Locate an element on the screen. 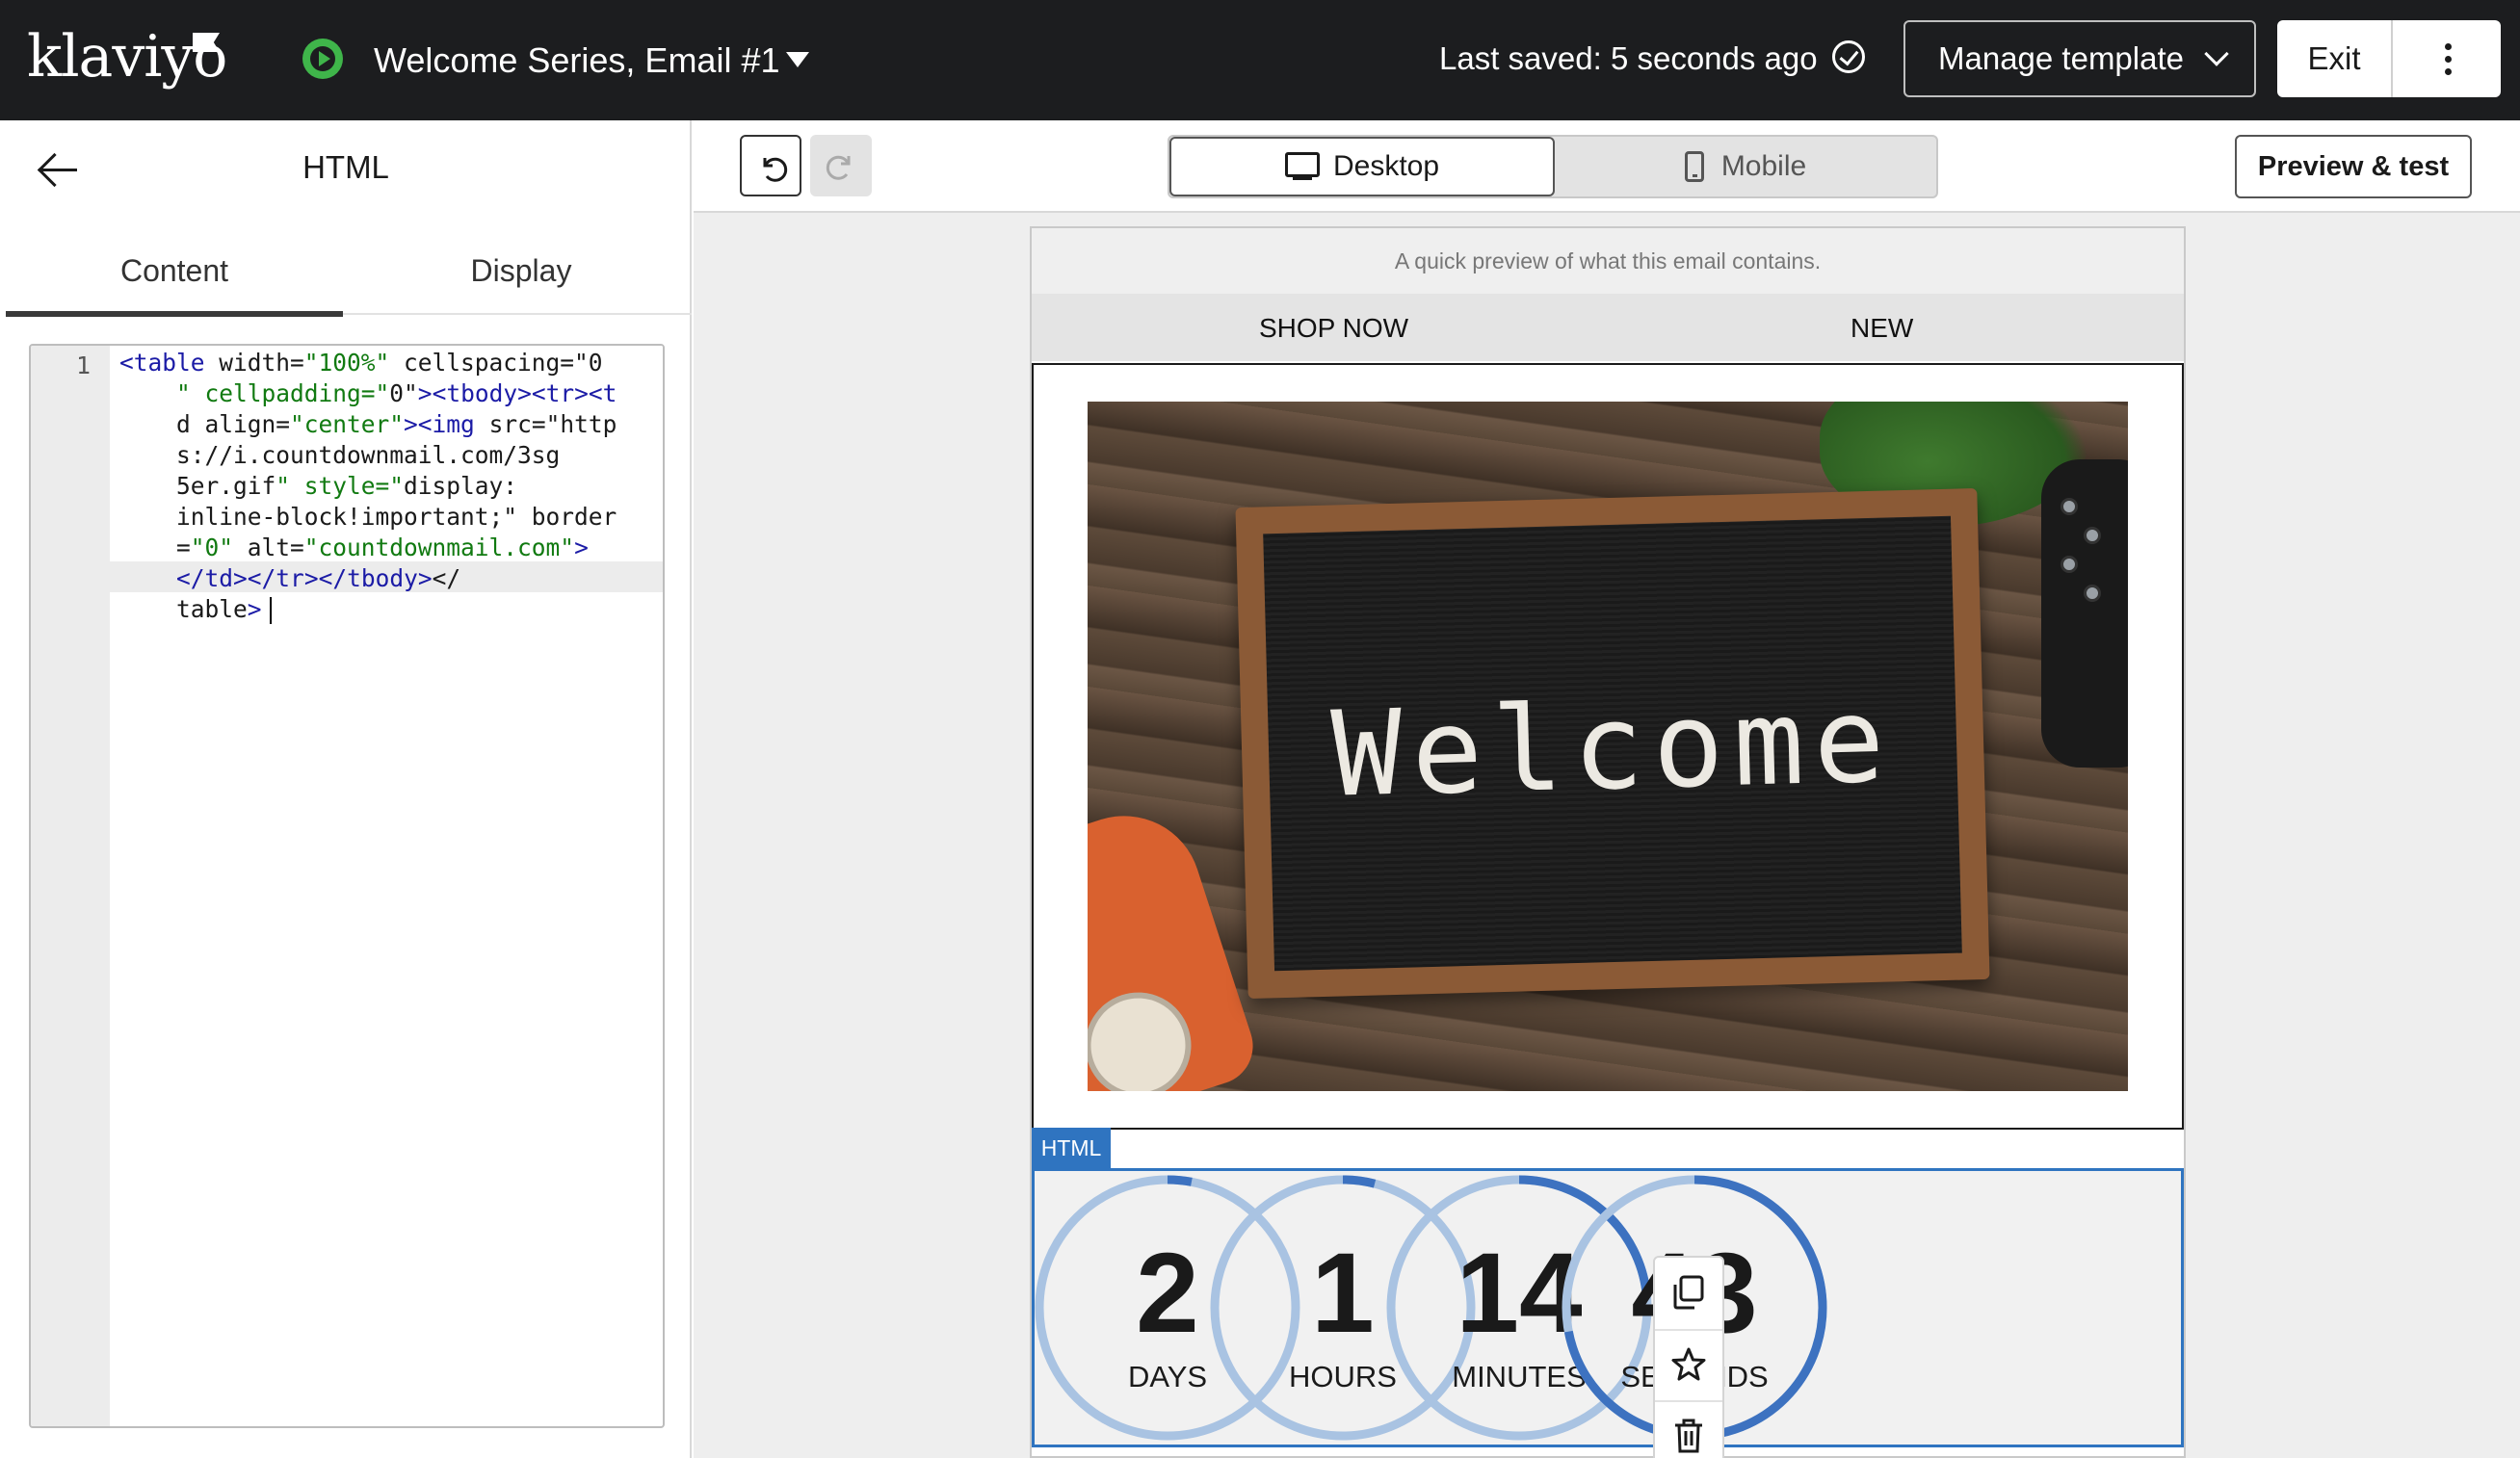 The image size is (2520, 1458). letter-board-text: Welcome is located at coordinates (1613, 747).